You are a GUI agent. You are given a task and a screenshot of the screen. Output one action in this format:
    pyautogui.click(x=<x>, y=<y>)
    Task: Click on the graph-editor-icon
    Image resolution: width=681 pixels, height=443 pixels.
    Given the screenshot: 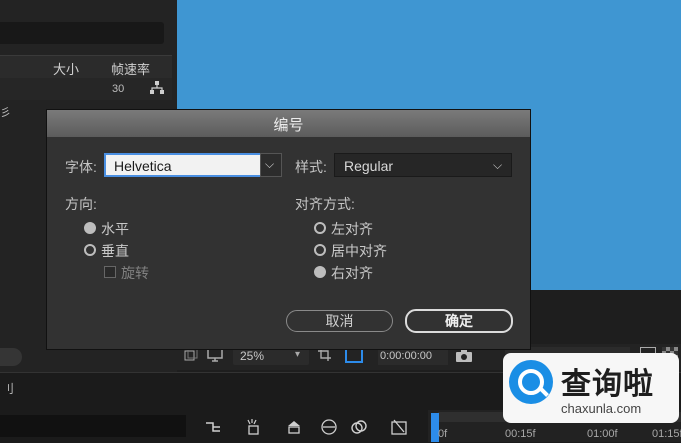 What is the action you would take?
    pyautogui.click(x=359, y=427)
    